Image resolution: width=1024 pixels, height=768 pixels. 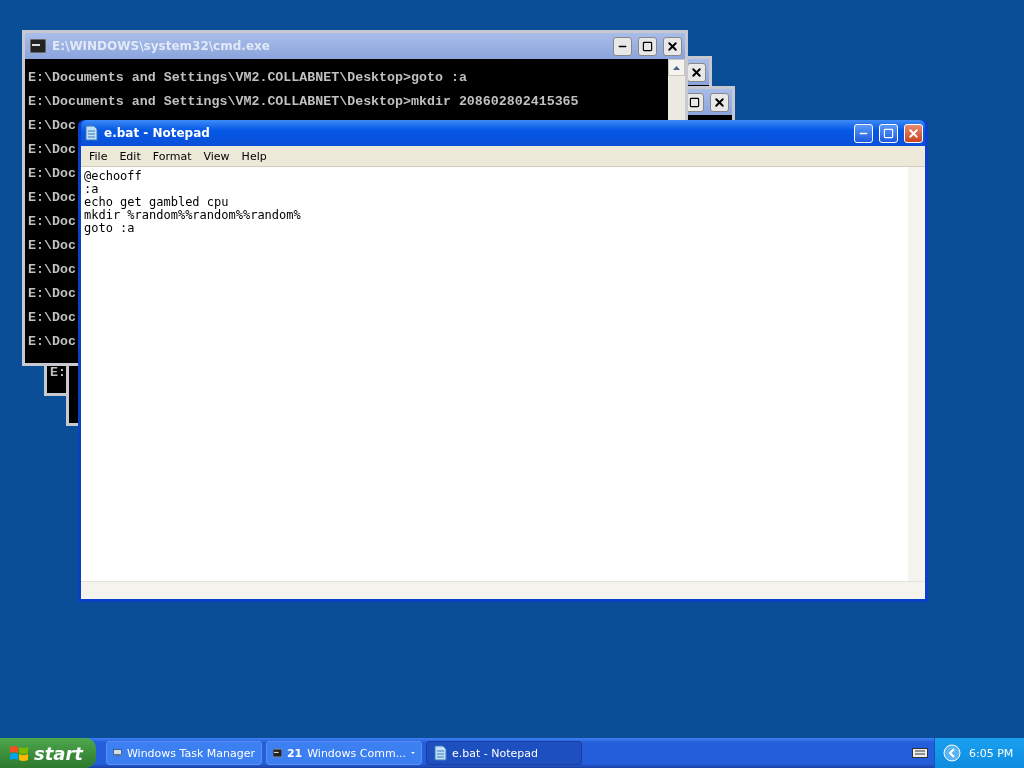 What do you see at coordinates (98, 156) in the screenshot?
I see `menu-item: File` at bounding box center [98, 156].